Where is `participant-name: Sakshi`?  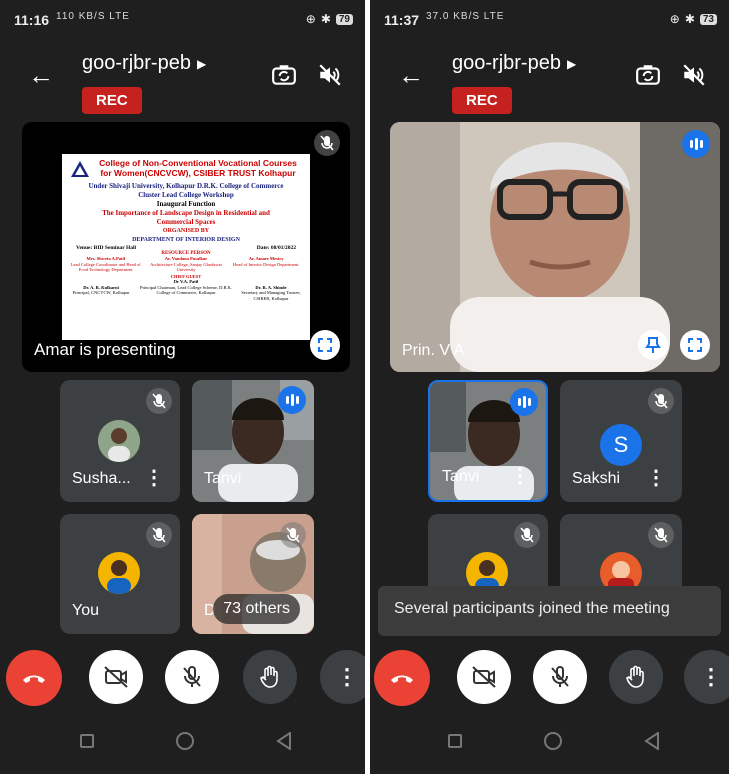 participant-name: Sakshi is located at coordinates (596, 478).